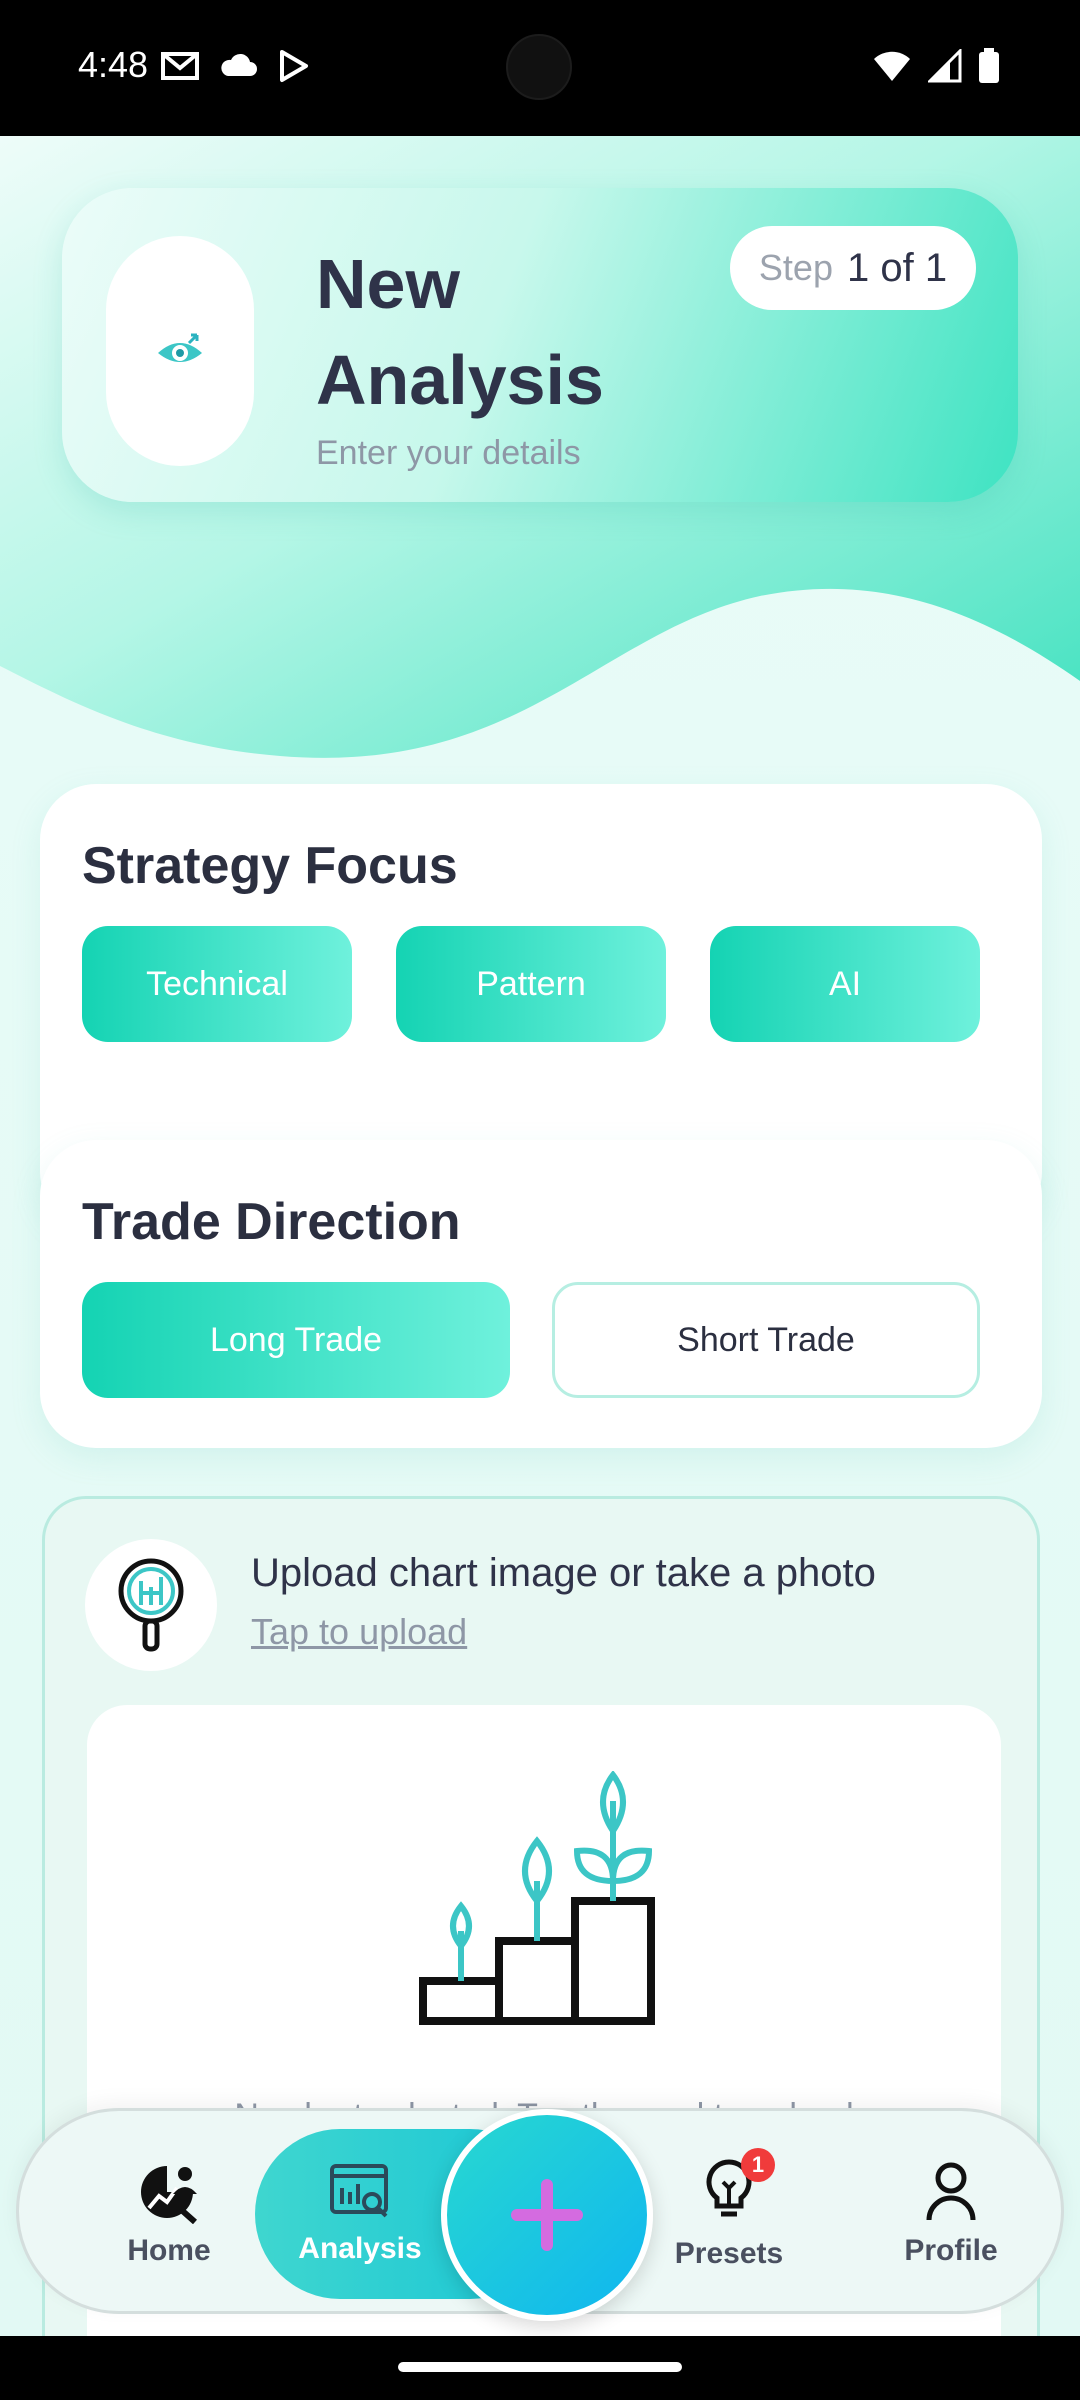 The width and height of the screenshot is (1080, 2400). What do you see at coordinates (359, 2191) in the screenshot?
I see `analysis-icon` at bounding box center [359, 2191].